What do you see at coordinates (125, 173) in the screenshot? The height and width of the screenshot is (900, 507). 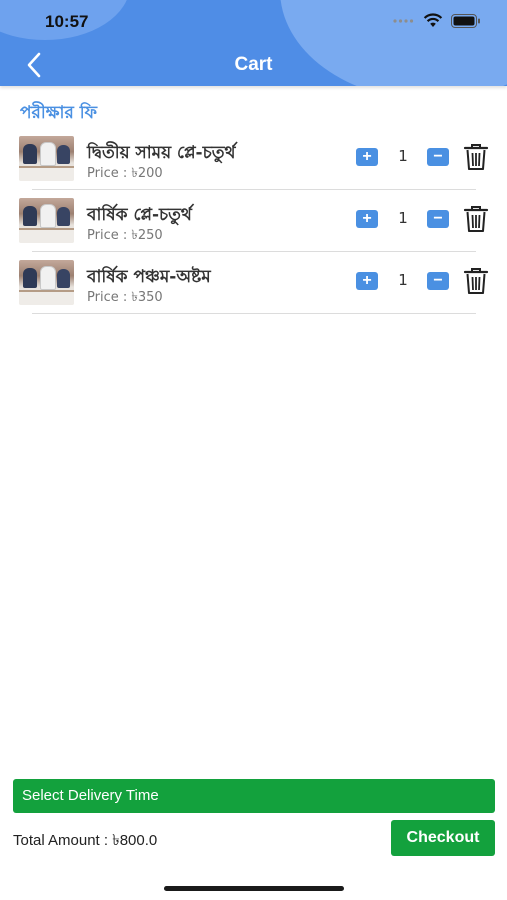 I see `item-price: Price : ৳200` at bounding box center [125, 173].